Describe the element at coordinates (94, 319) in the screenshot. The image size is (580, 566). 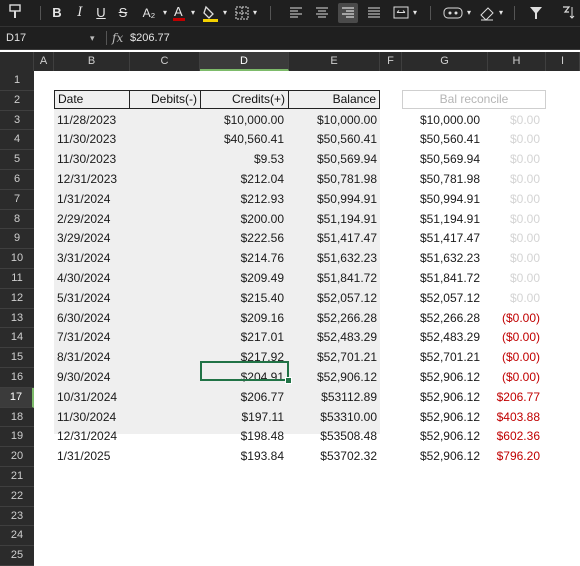
I see `cell-date: 6/30/2024` at that location.